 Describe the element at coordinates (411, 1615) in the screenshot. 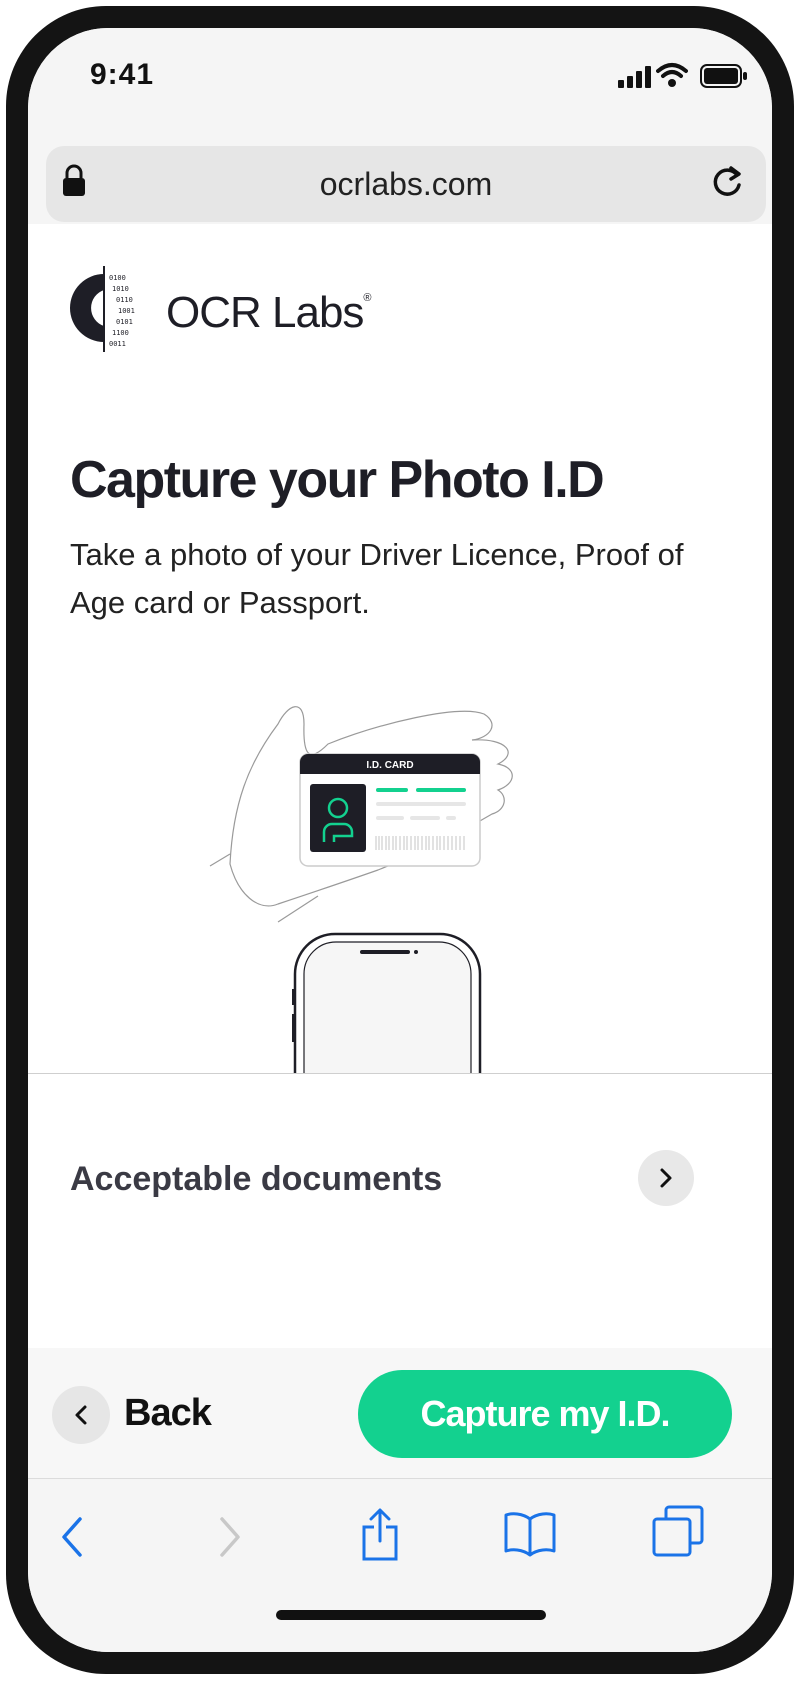

I see `home-indicator` at that location.